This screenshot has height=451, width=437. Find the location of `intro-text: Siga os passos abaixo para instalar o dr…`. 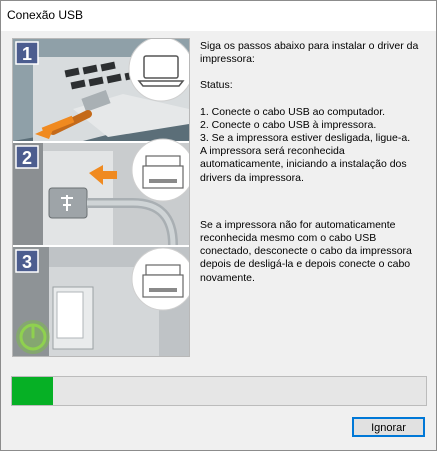

intro-text: Siga os passos abaixo para instalar o dr… is located at coordinates (309, 53).